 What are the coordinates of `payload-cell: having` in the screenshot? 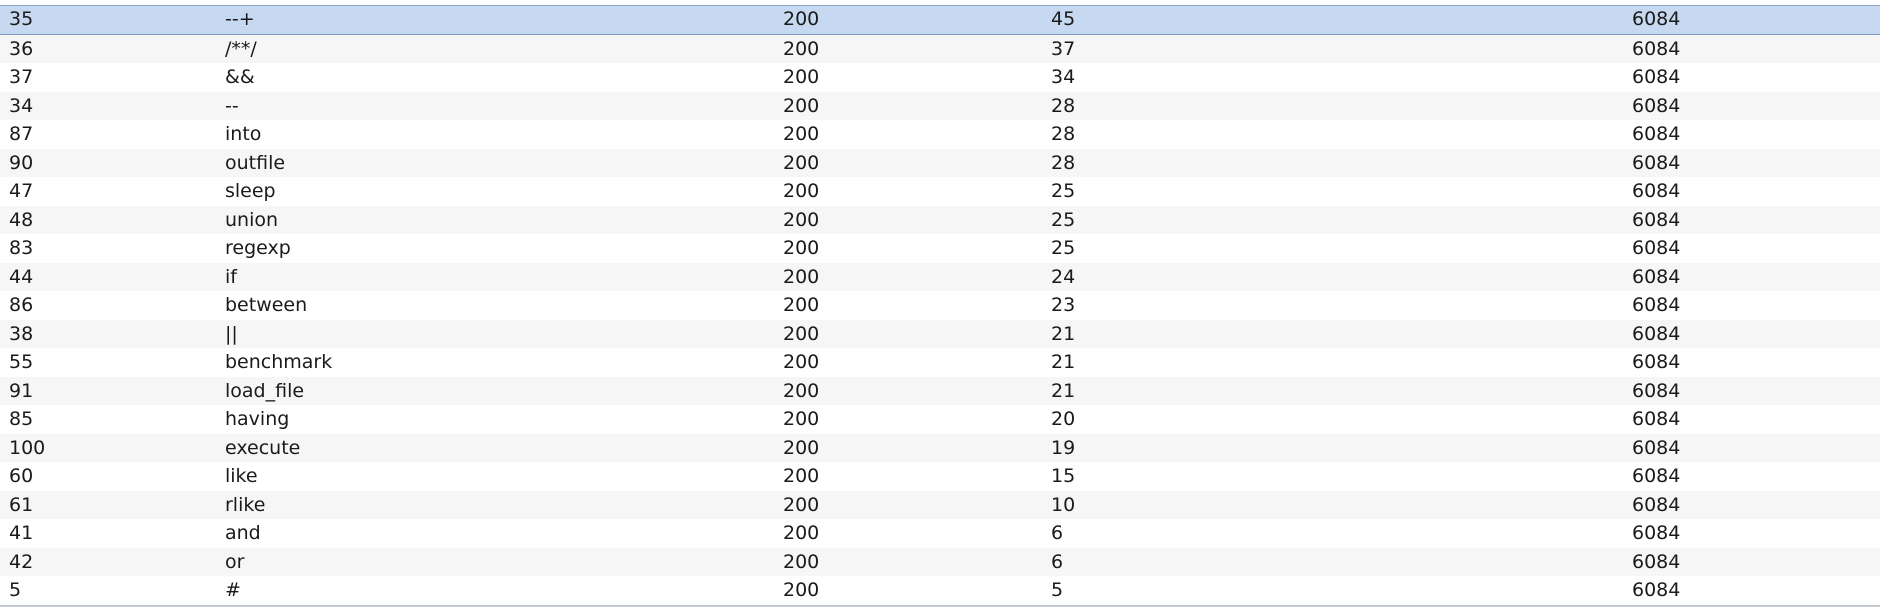 It's located at (257, 419).